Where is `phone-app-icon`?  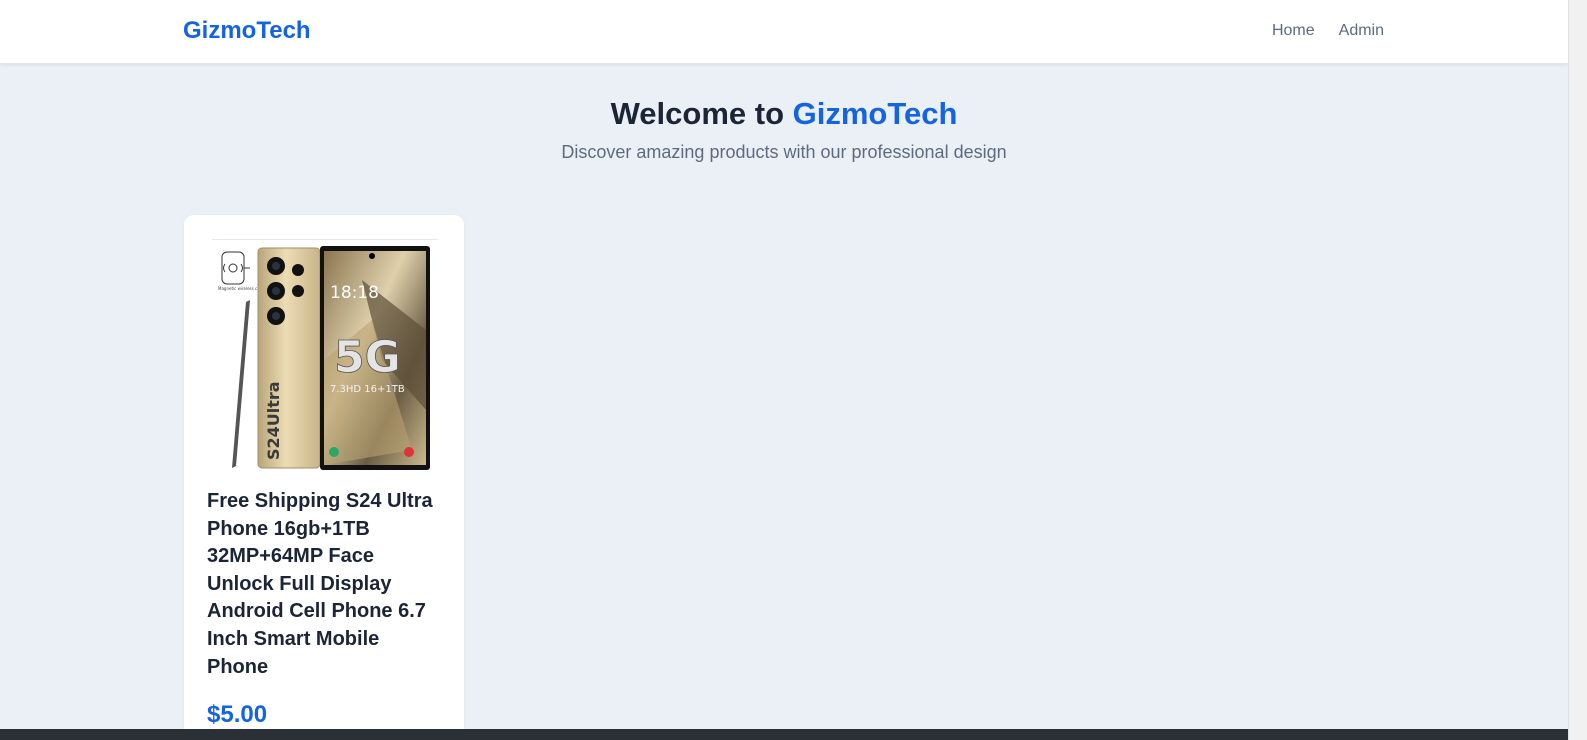 phone-app-icon is located at coordinates (334, 452).